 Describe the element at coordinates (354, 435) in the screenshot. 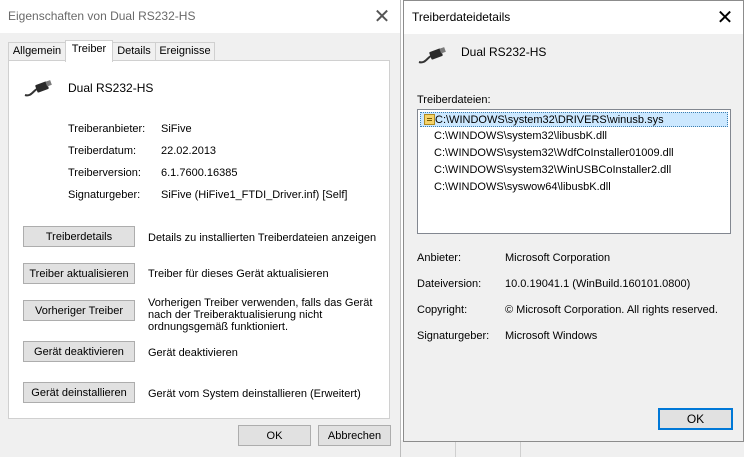

I see `cancel-button: Abbrechen` at that location.